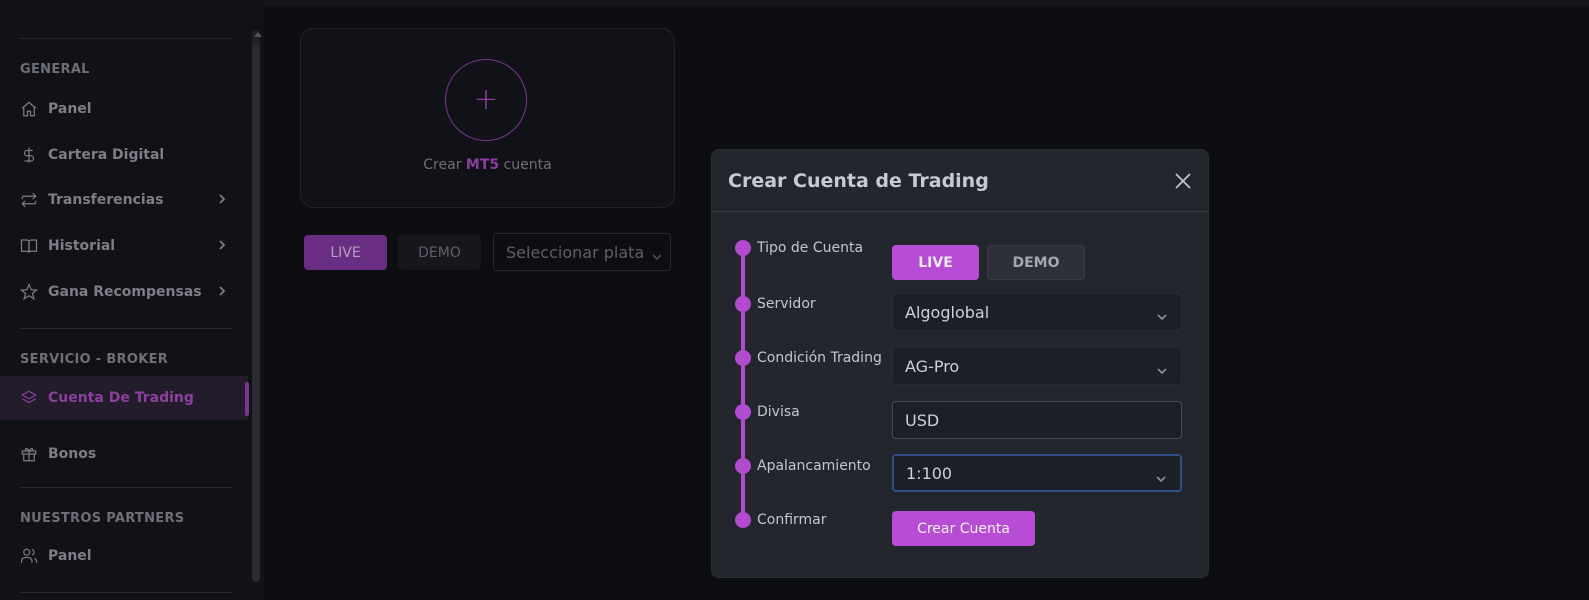 This screenshot has height=600, width=1589. I want to click on account-type-demo-button: DEMO, so click(1036, 262).